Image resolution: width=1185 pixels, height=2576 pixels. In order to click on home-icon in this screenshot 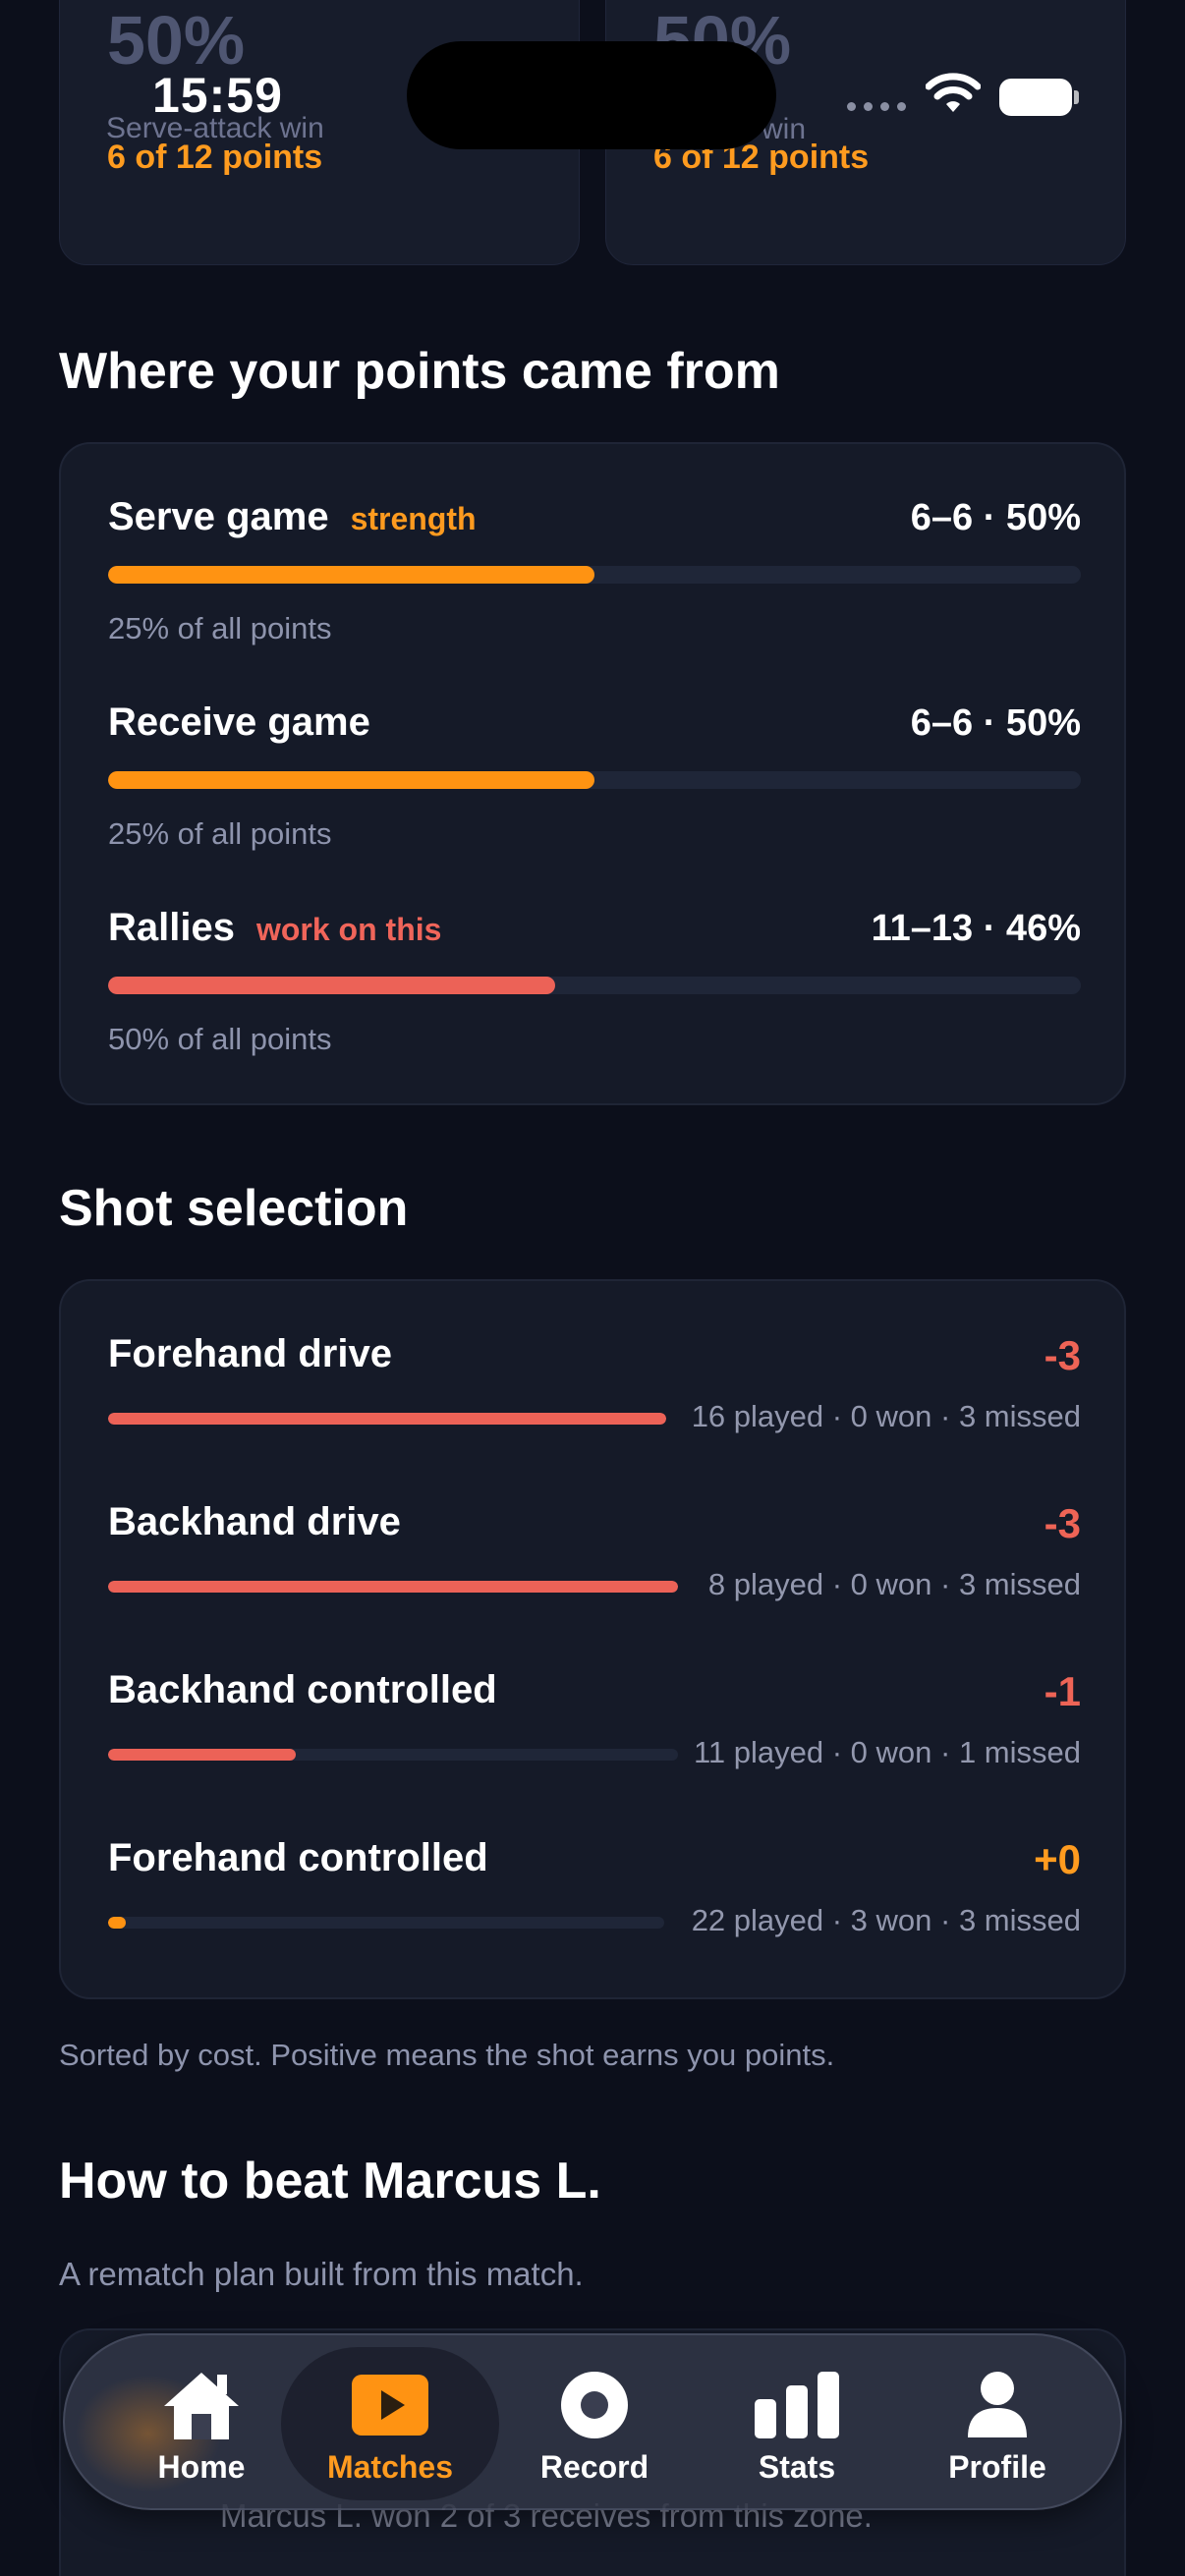, I will do `click(201, 2406)`.